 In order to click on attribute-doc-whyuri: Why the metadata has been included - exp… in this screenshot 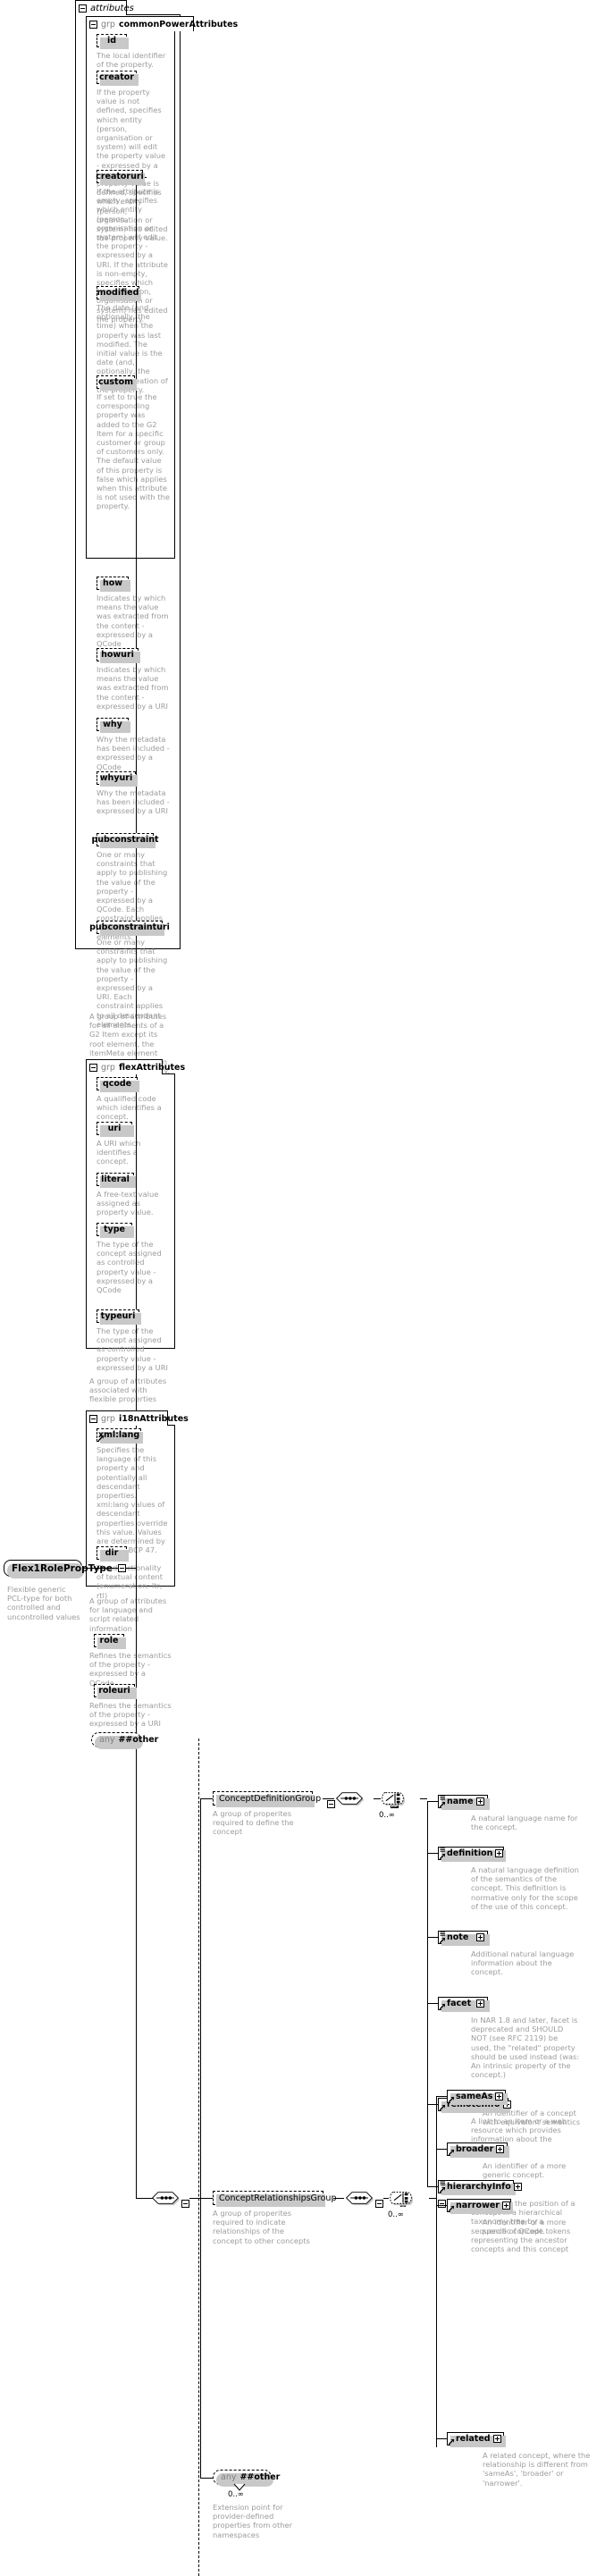, I will do `click(133, 802)`.